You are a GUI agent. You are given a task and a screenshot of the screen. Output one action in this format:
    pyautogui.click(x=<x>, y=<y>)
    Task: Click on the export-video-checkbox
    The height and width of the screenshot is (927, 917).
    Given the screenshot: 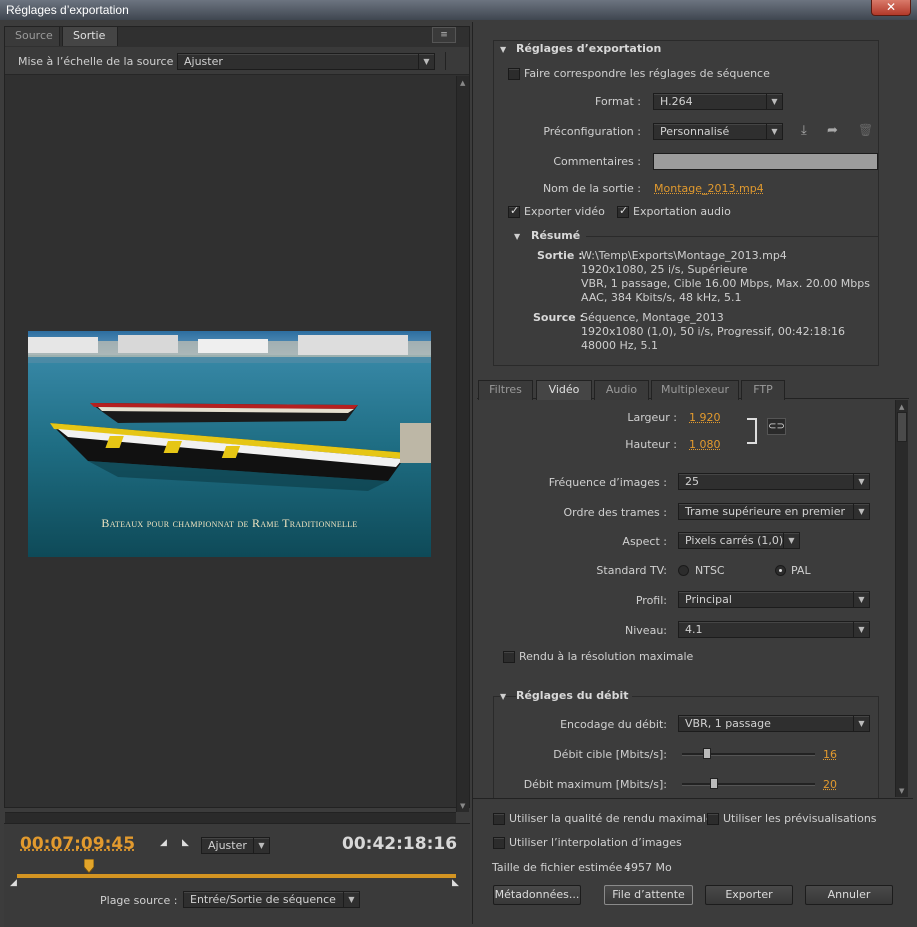 What is the action you would take?
    pyautogui.click(x=514, y=211)
    